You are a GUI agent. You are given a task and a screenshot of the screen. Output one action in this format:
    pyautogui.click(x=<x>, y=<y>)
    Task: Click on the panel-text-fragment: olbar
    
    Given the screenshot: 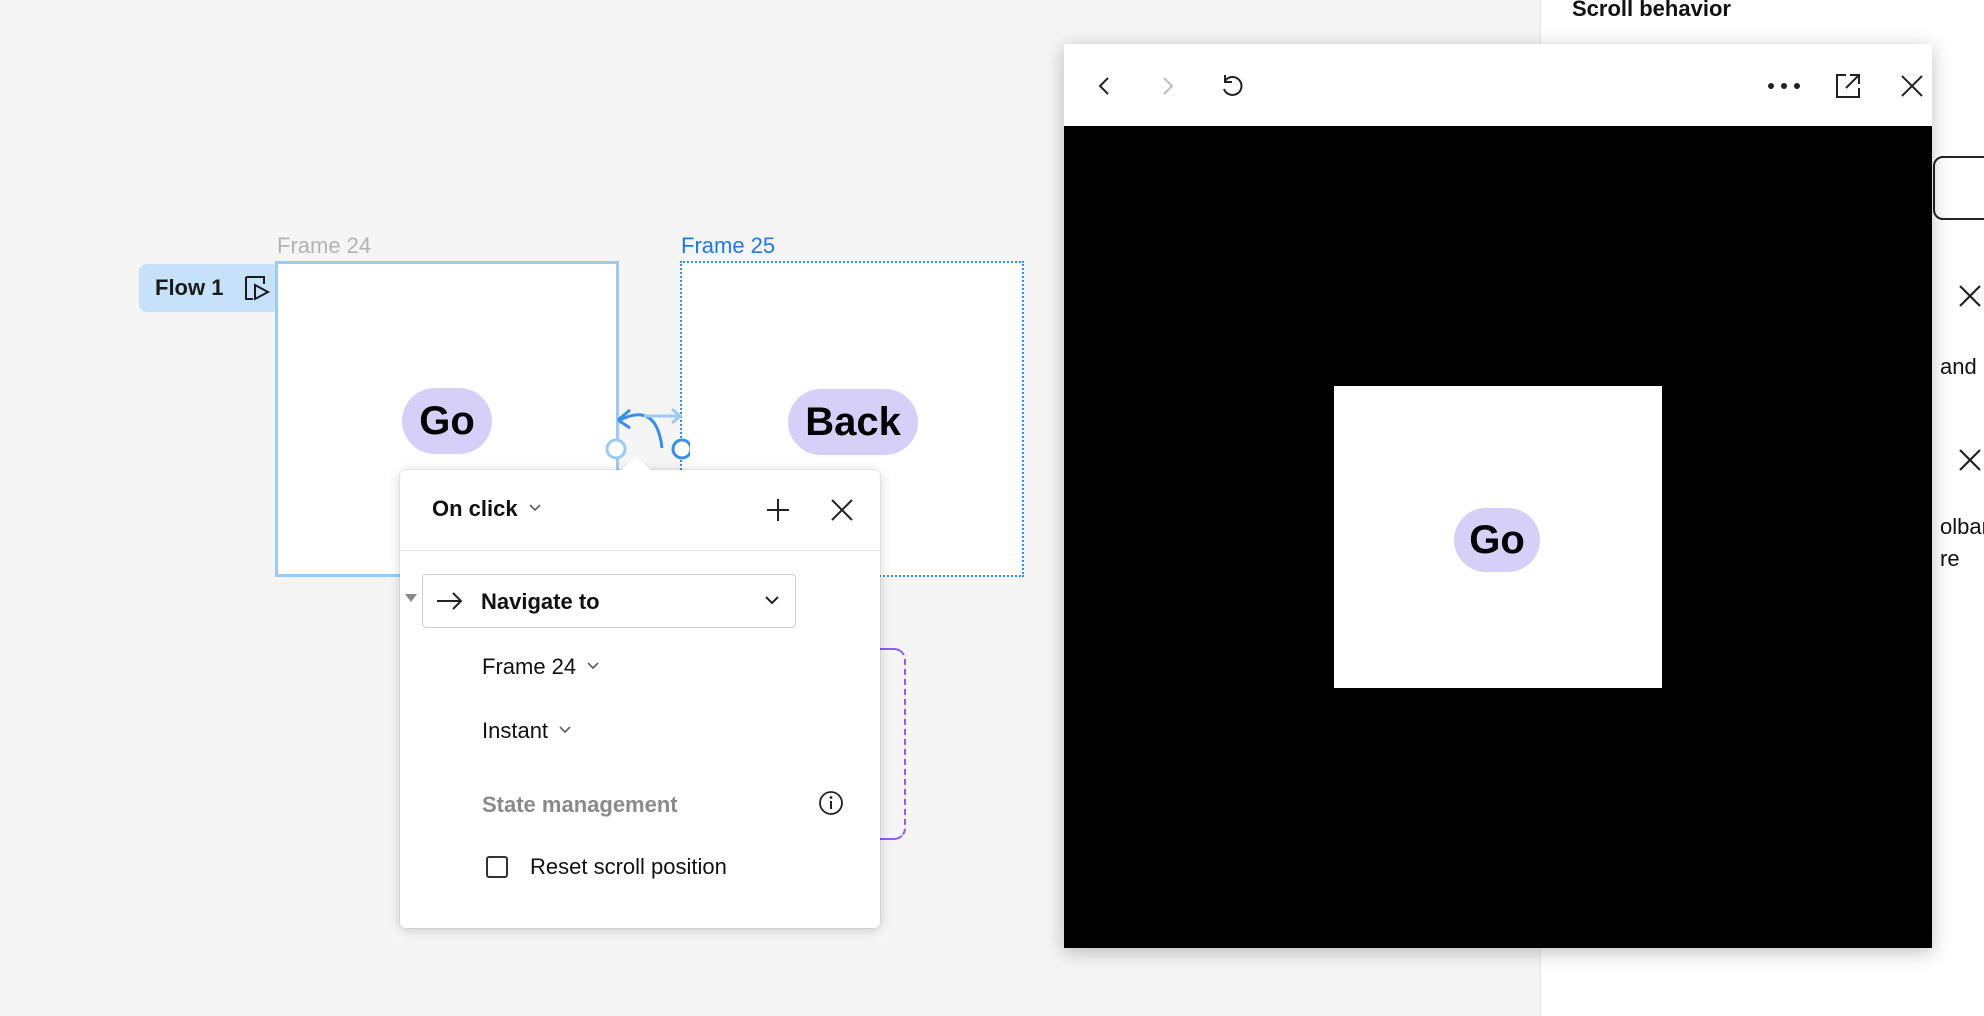 What is the action you would take?
    pyautogui.click(x=1962, y=526)
    